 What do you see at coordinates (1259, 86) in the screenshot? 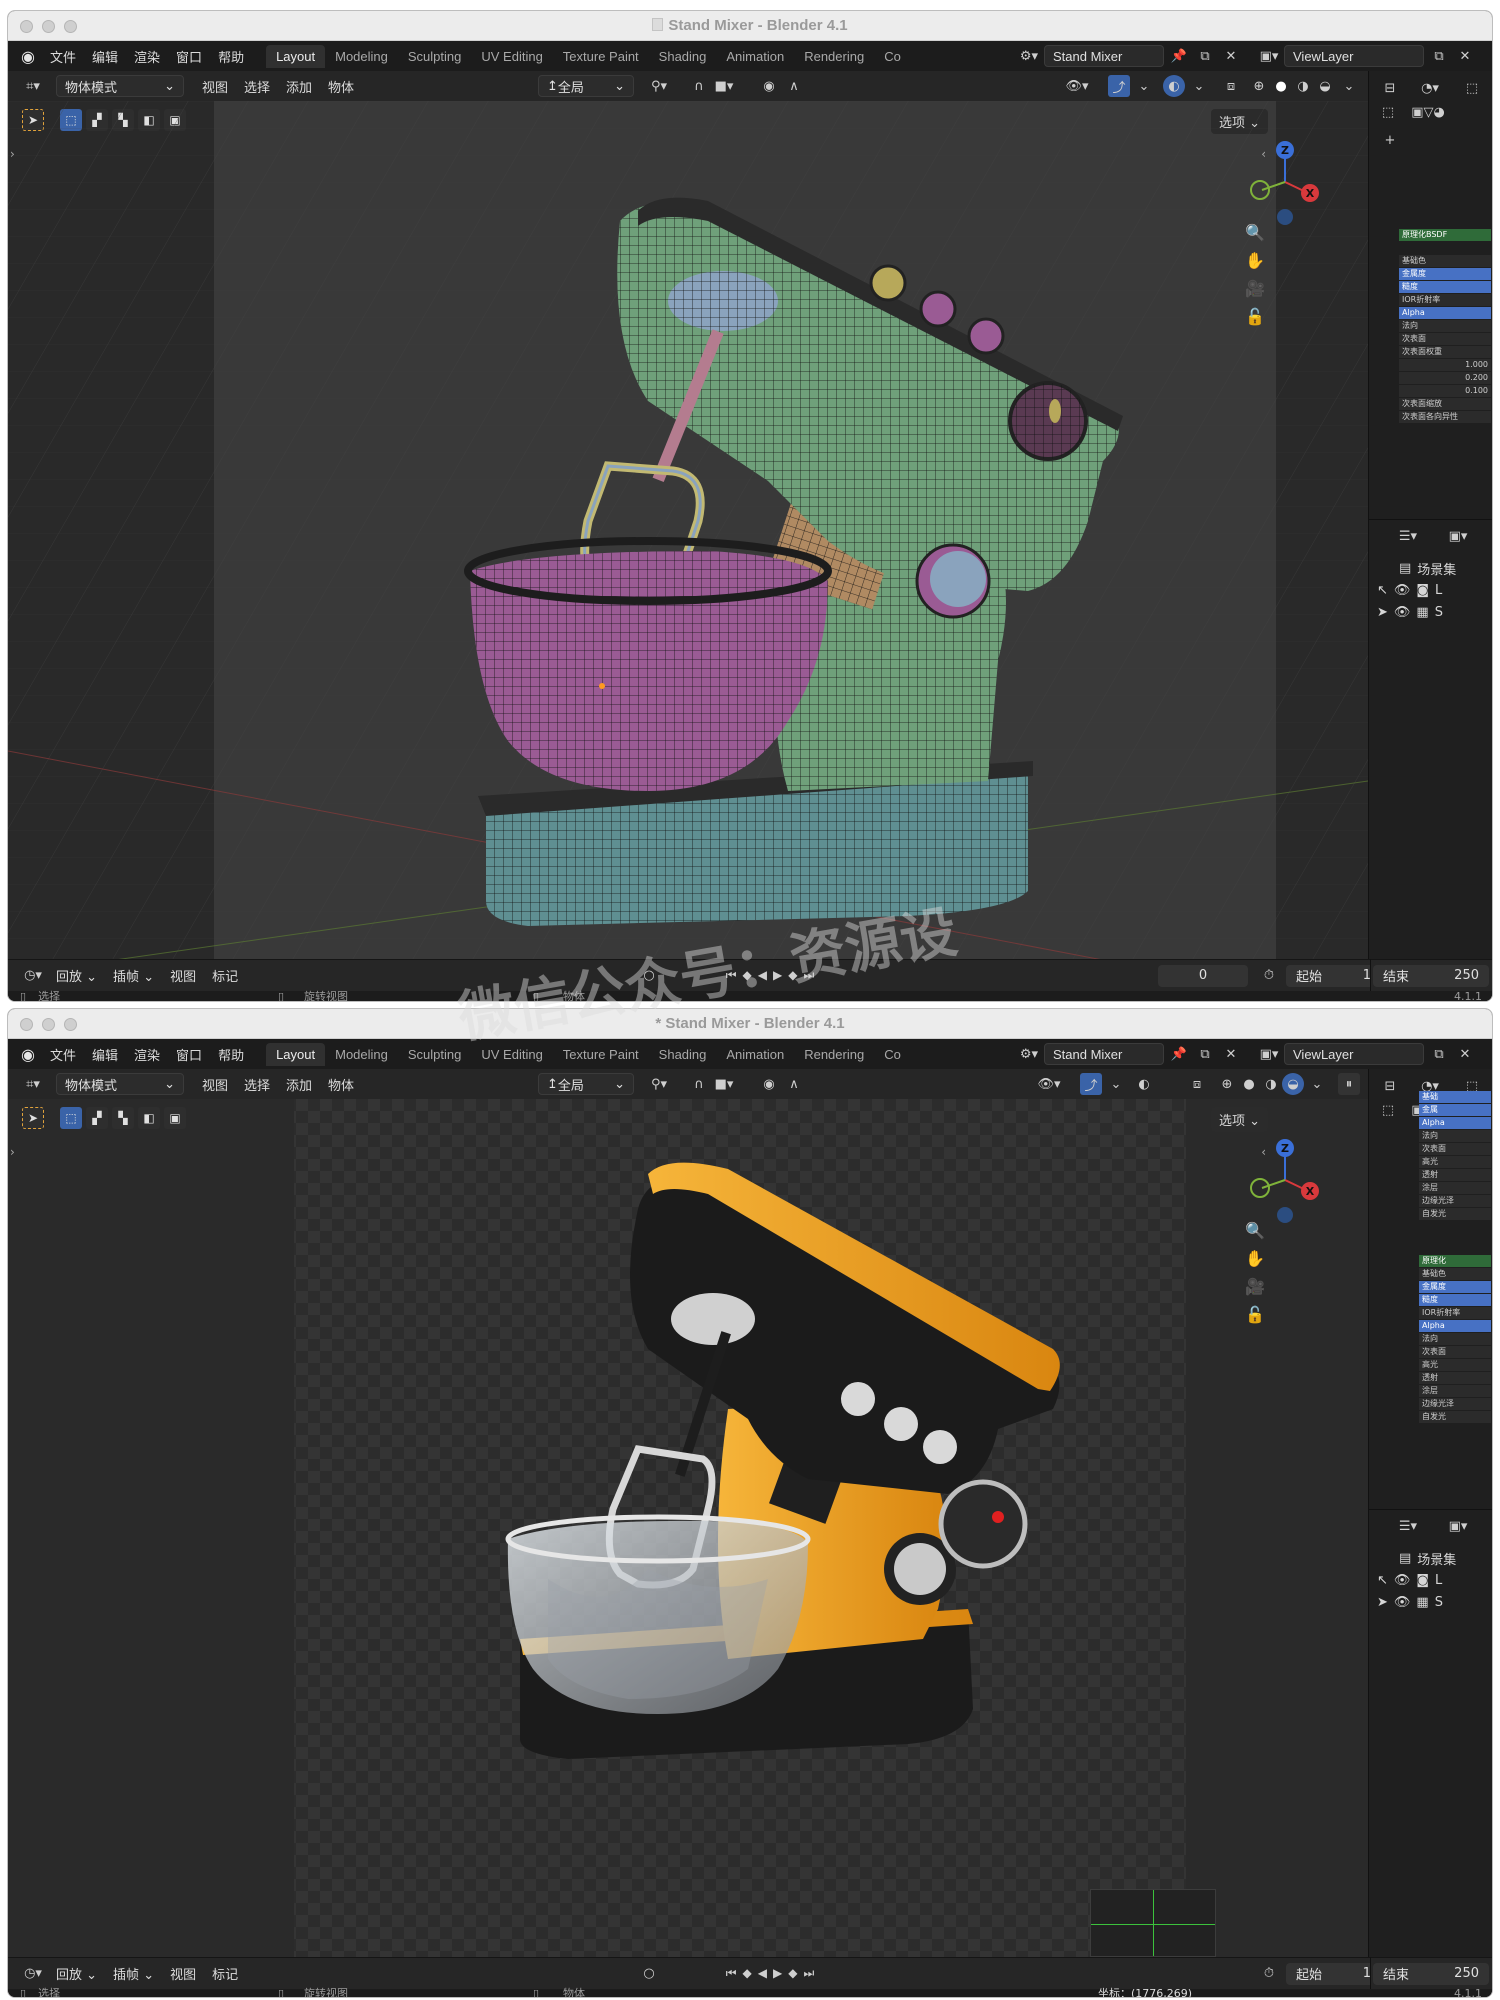
I see `shading-wireframe-icon: ⊕` at bounding box center [1259, 86].